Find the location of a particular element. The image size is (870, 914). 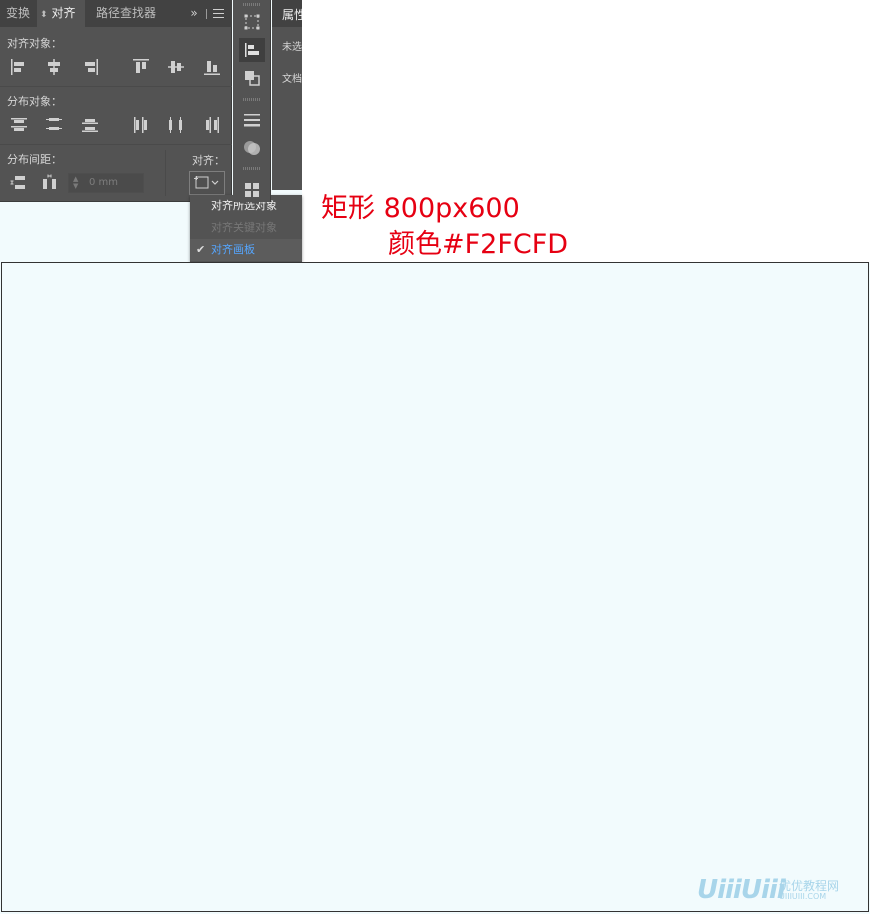

spacing-value: 0 mm is located at coordinates (104, 182).